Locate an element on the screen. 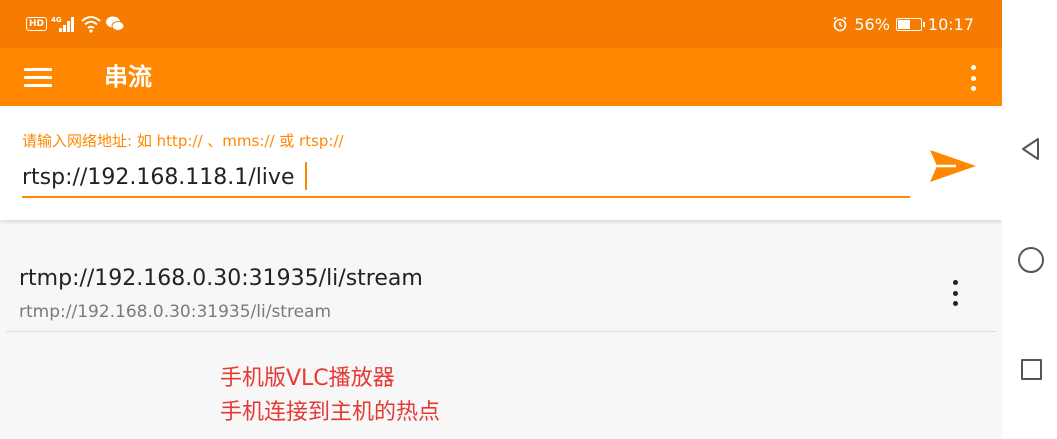  home-icon is located at coordinates (1031, 260).